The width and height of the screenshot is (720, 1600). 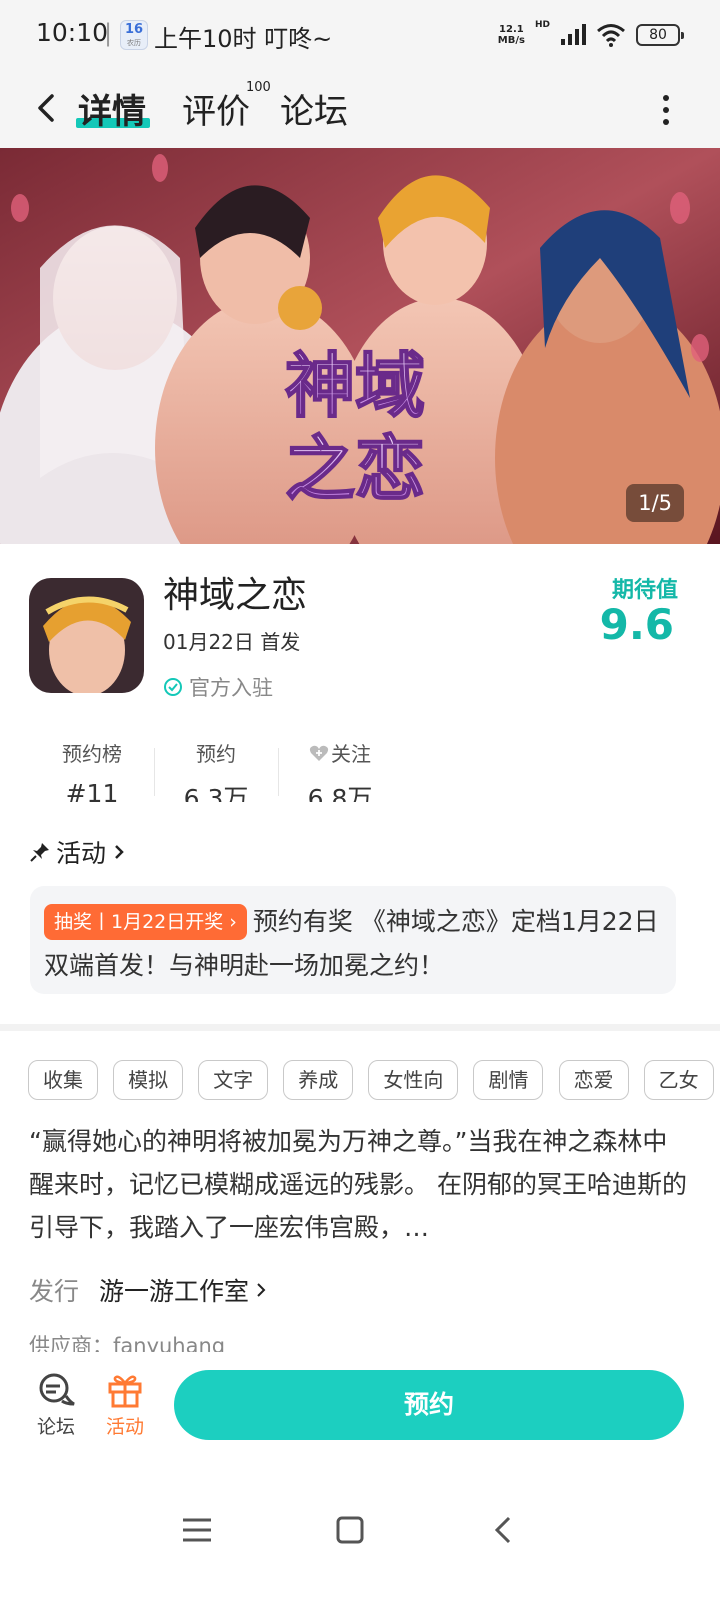 What do you see at coordinates (197, 1530) in the screenshot?
I see `menu-icon` at bounding box center [197, 1530].